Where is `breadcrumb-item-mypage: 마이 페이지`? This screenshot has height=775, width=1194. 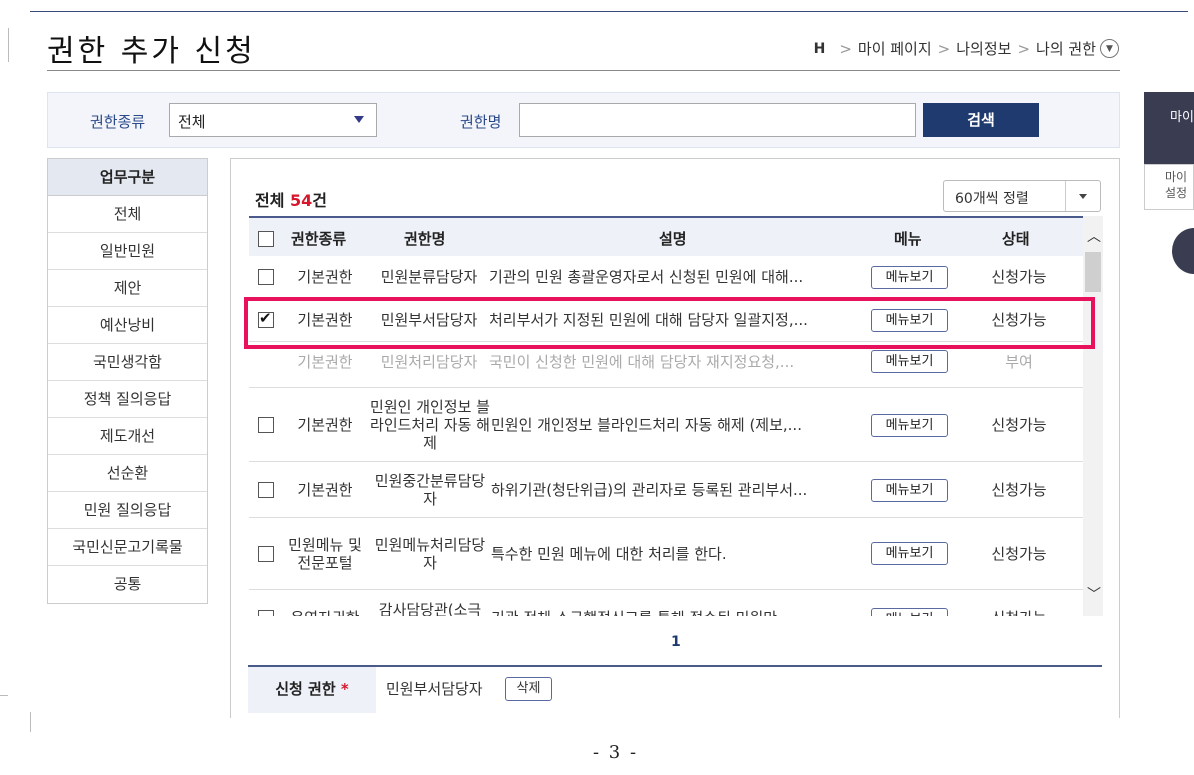
breadcrumb-item-mypage: 마이 페이지 is located at coordinates (895, 48).